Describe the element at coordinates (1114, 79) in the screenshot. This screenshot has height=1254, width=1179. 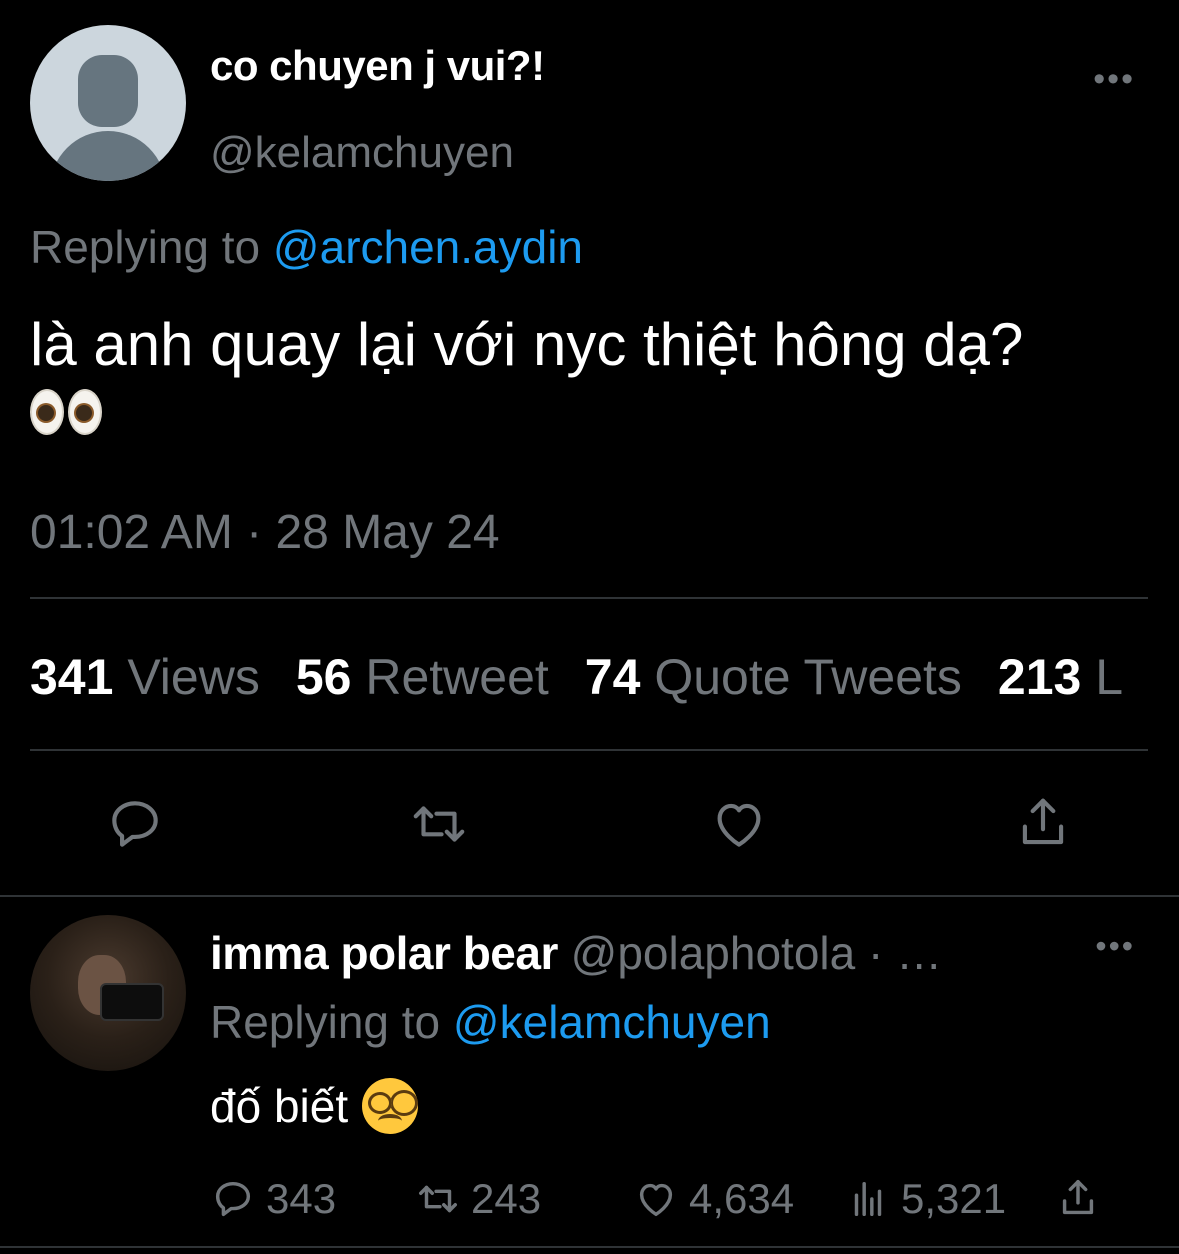
I see `more-options-icon: •••` at that location.